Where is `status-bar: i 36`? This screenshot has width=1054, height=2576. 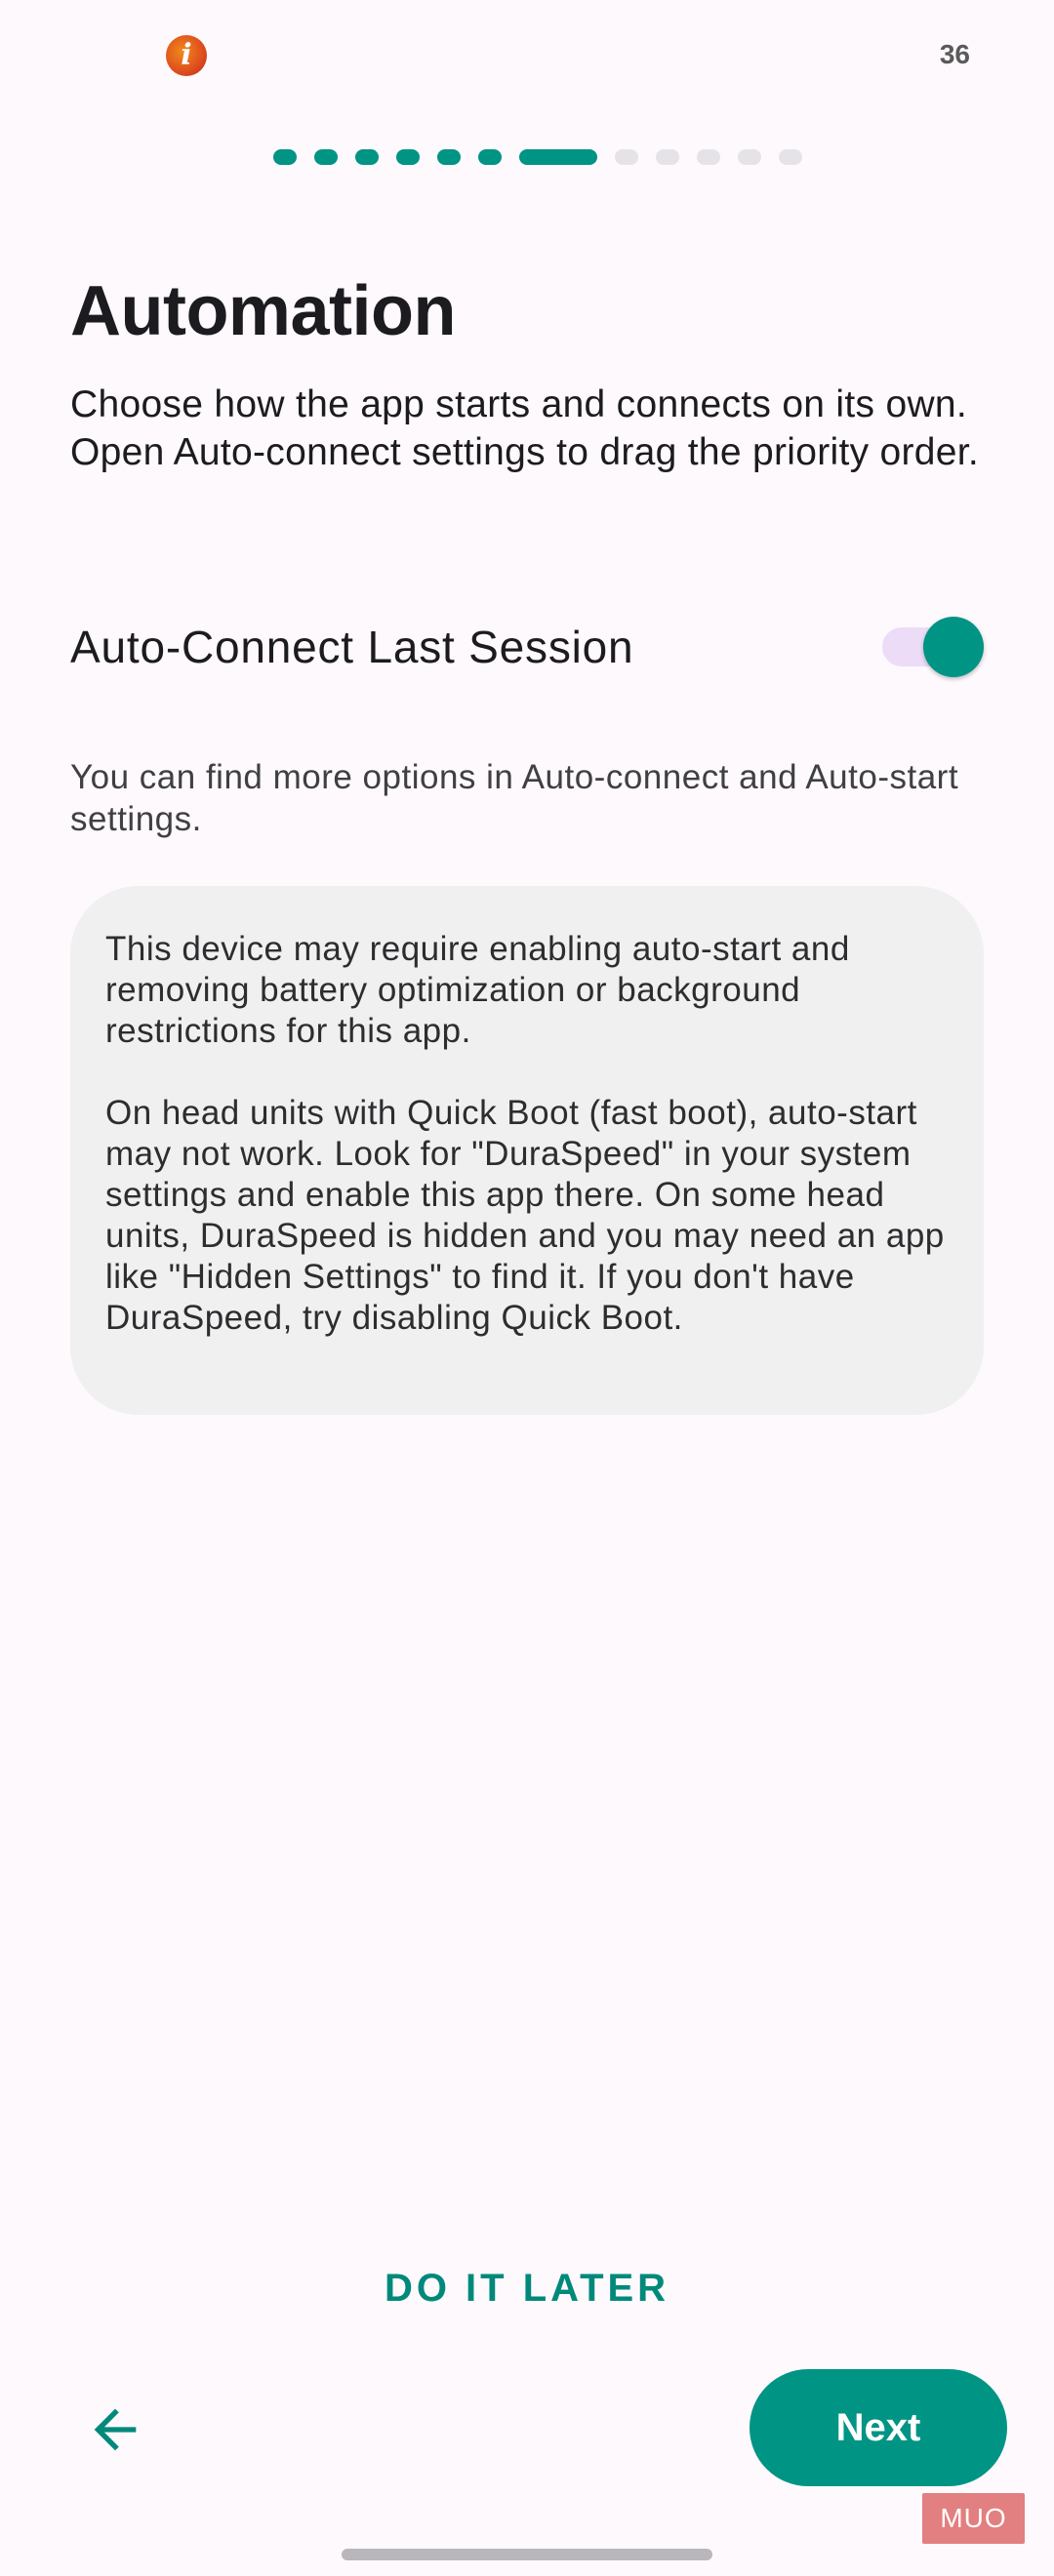
status-bar: i 36 is located at coordinates (527, 53).